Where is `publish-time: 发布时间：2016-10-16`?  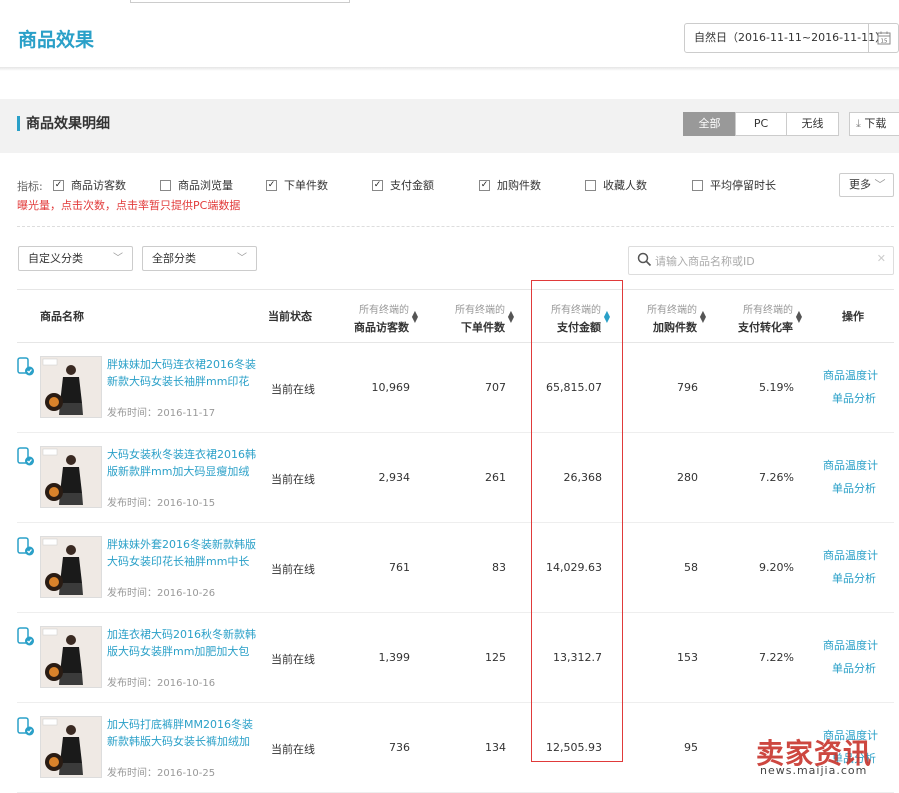
publish-time: 发布时间：2016-10-16 is located at coordinates (161, 683).